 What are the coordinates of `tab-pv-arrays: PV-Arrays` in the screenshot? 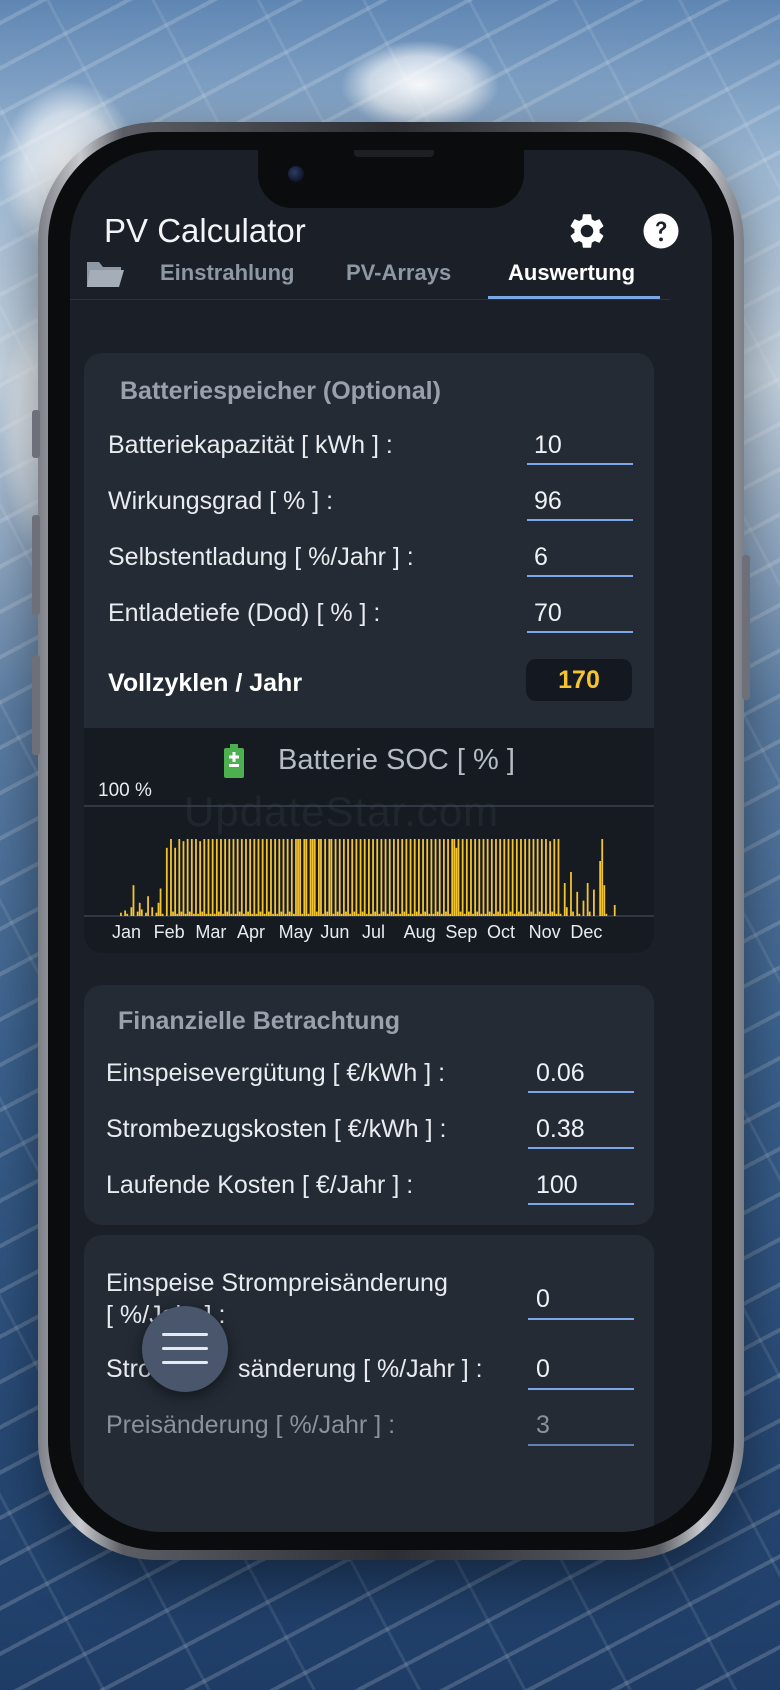 It's located at (398, 273).